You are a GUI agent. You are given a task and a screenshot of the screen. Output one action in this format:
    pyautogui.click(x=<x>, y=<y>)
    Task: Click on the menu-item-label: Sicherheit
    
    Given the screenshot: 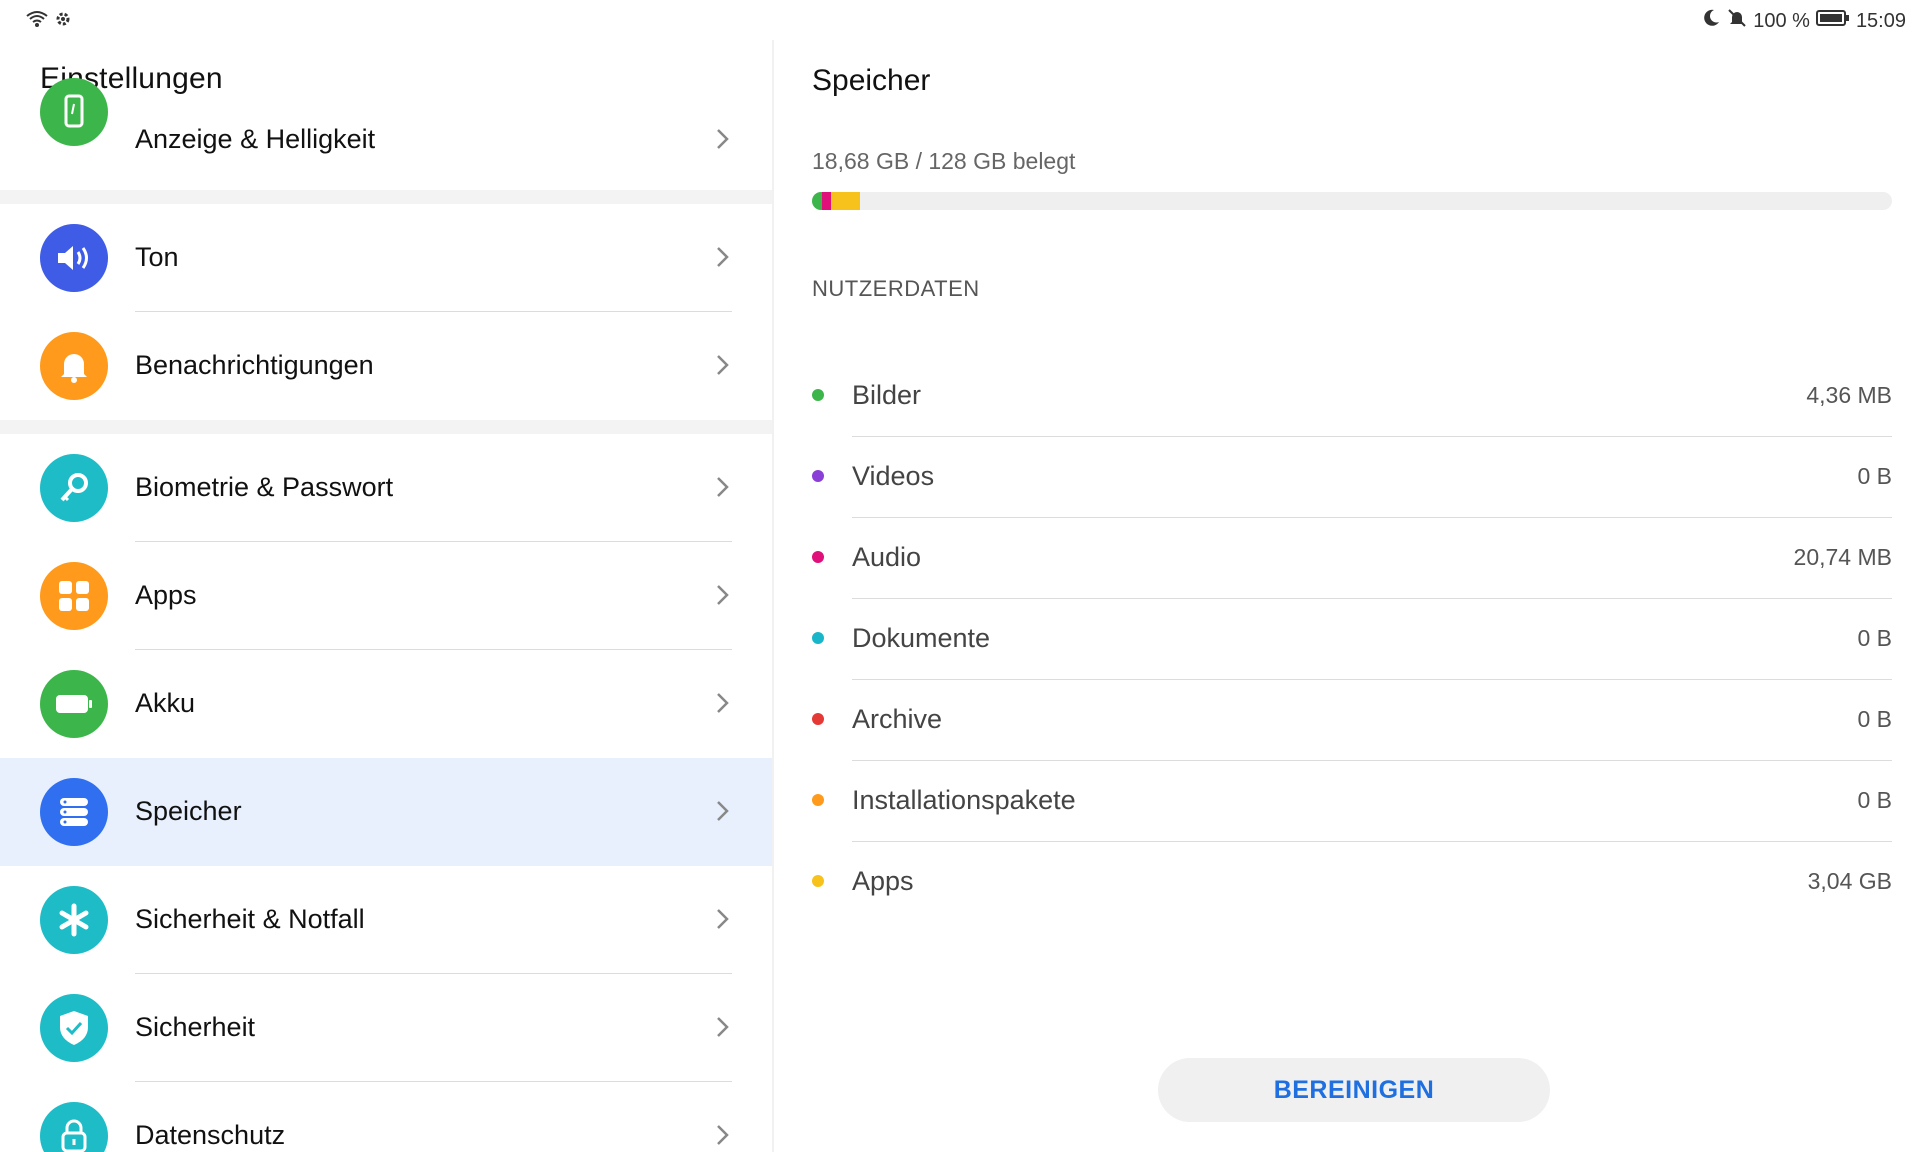 What is the action you would take?
    pyautogui.click(x=195, y=1027)
    